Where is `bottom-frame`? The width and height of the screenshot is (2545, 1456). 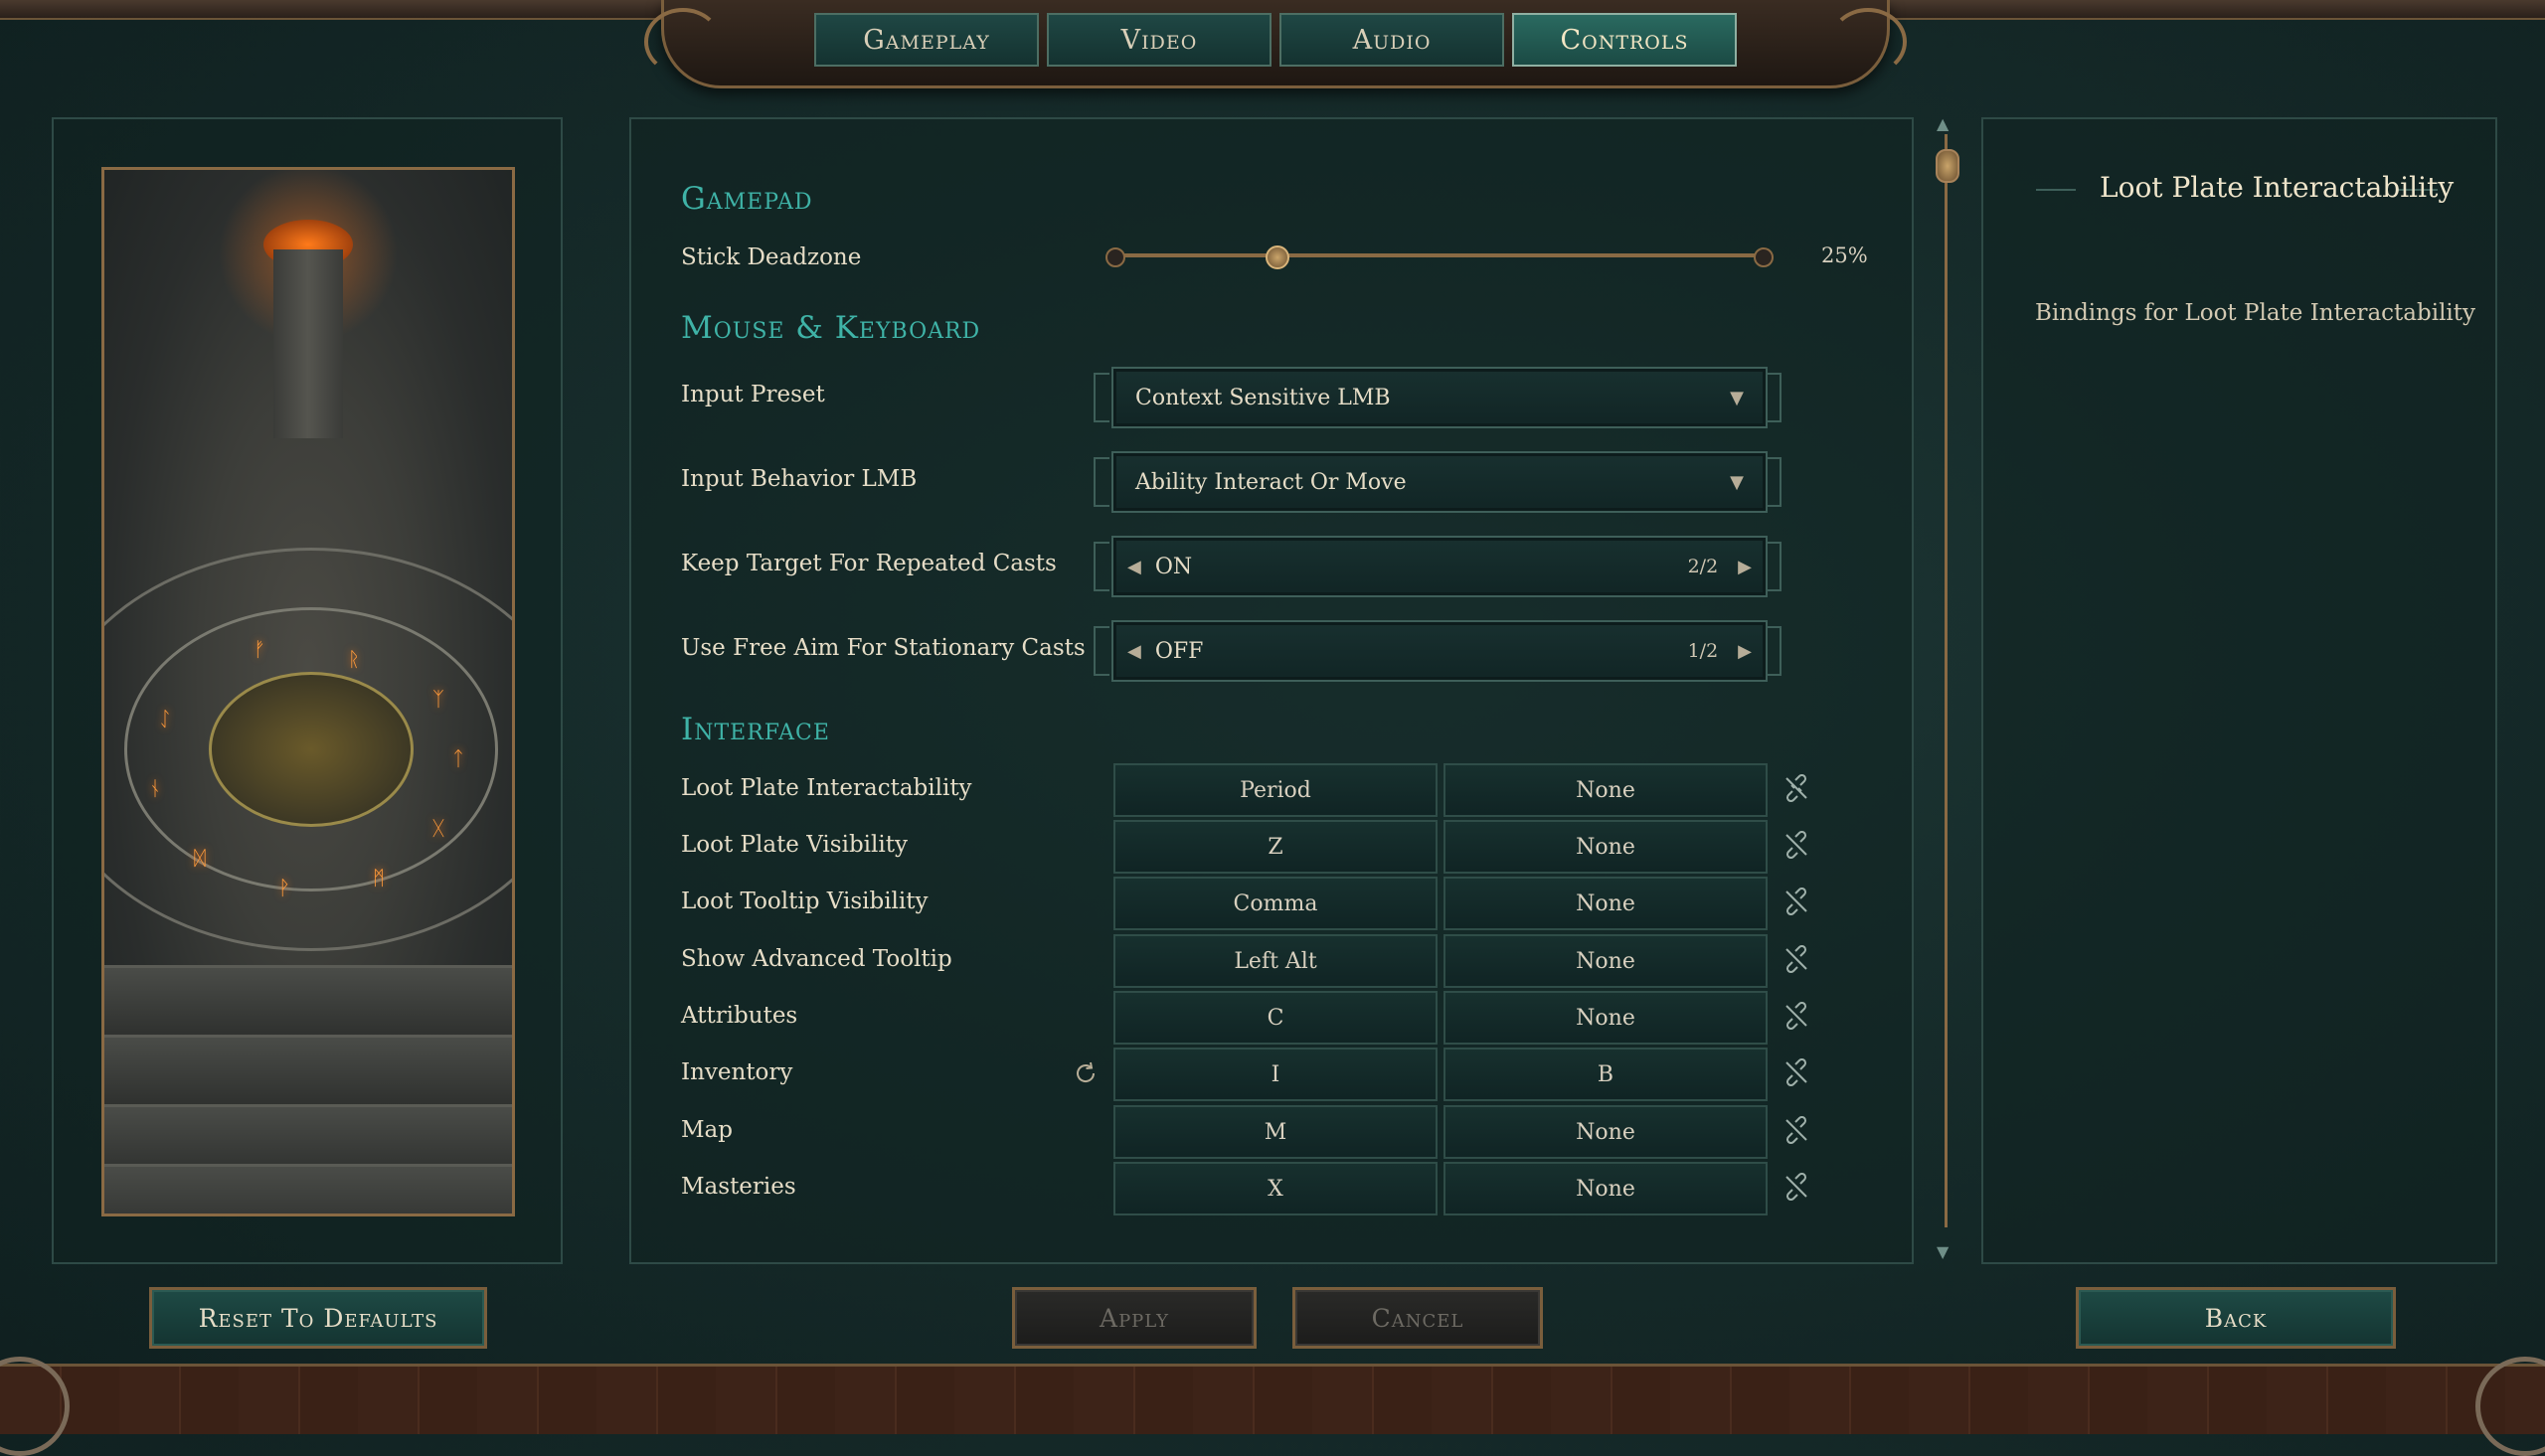 bottom-frame is located at coordinates (1272, 1406).